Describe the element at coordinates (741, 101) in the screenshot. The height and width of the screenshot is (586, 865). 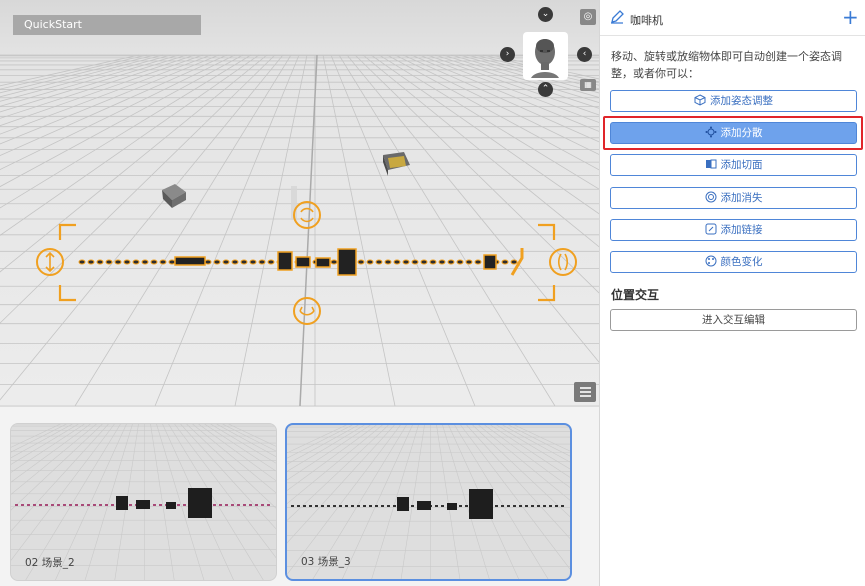
I see `button-label: 添加姿态调整` at that location.